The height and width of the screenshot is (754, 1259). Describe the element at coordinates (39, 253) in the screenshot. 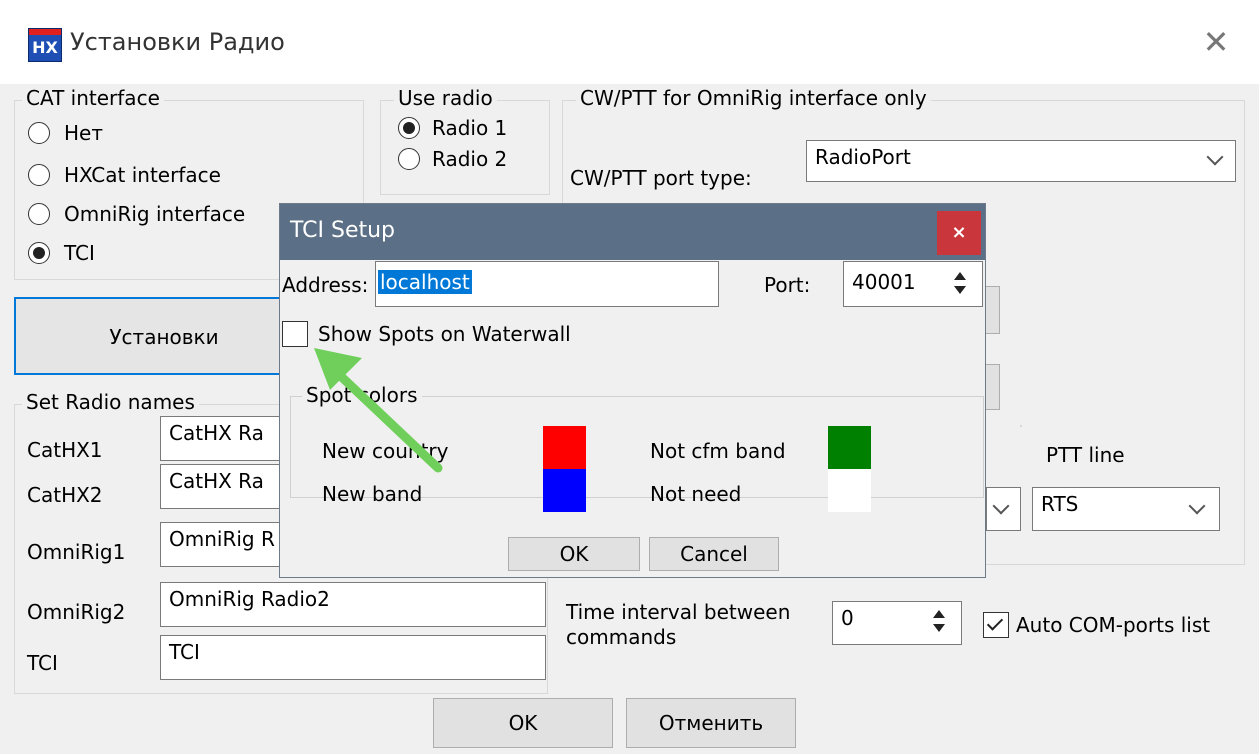

I see `cat-radio-tci` at that location.